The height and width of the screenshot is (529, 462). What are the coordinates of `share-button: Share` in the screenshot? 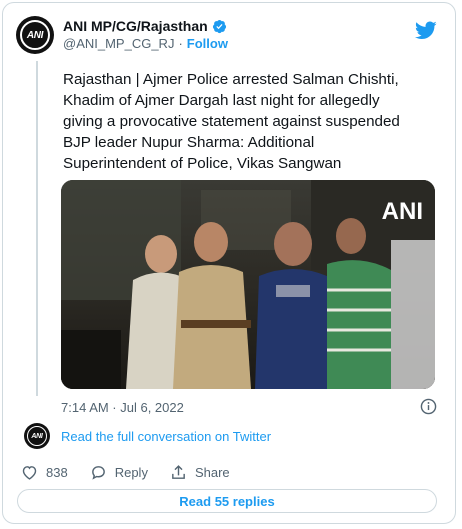 It's located at (200, 472).